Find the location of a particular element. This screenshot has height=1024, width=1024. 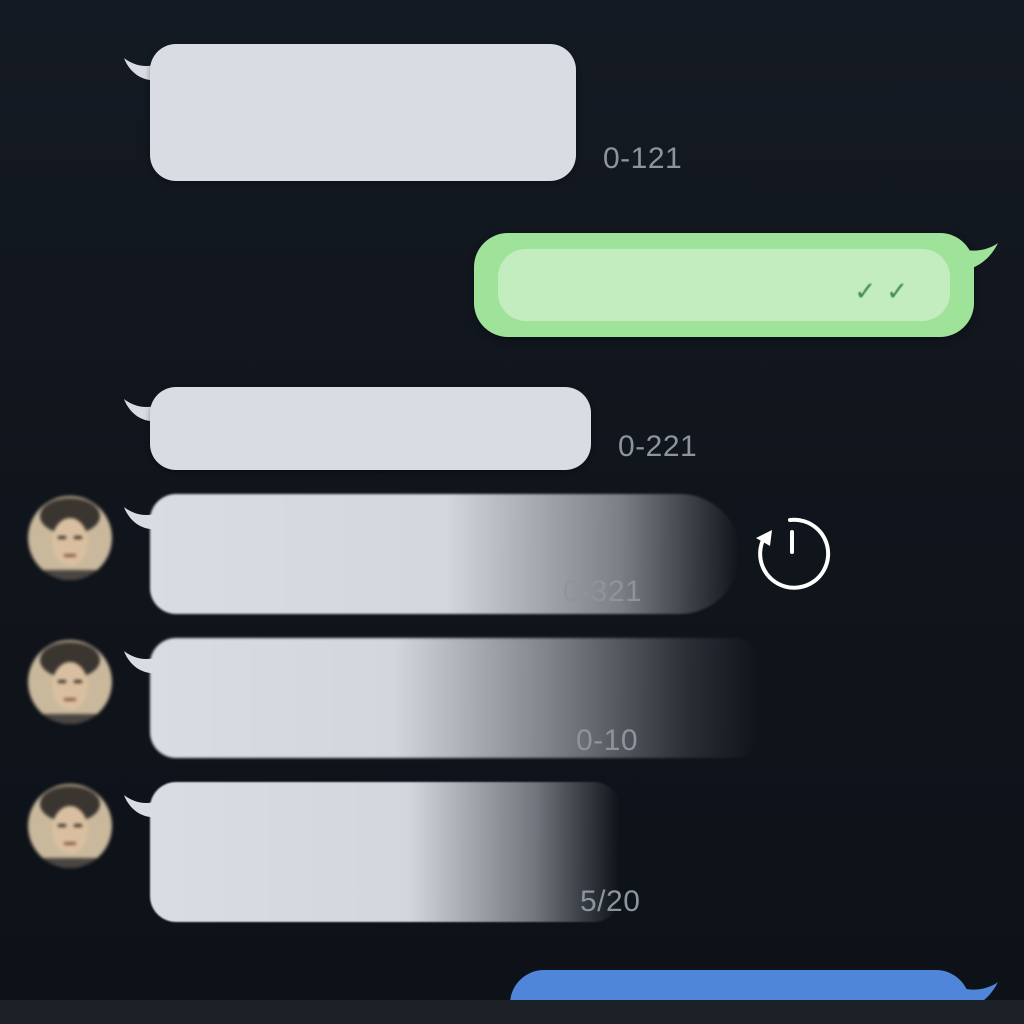

bubble-tail is located at coordinates (980, 257).